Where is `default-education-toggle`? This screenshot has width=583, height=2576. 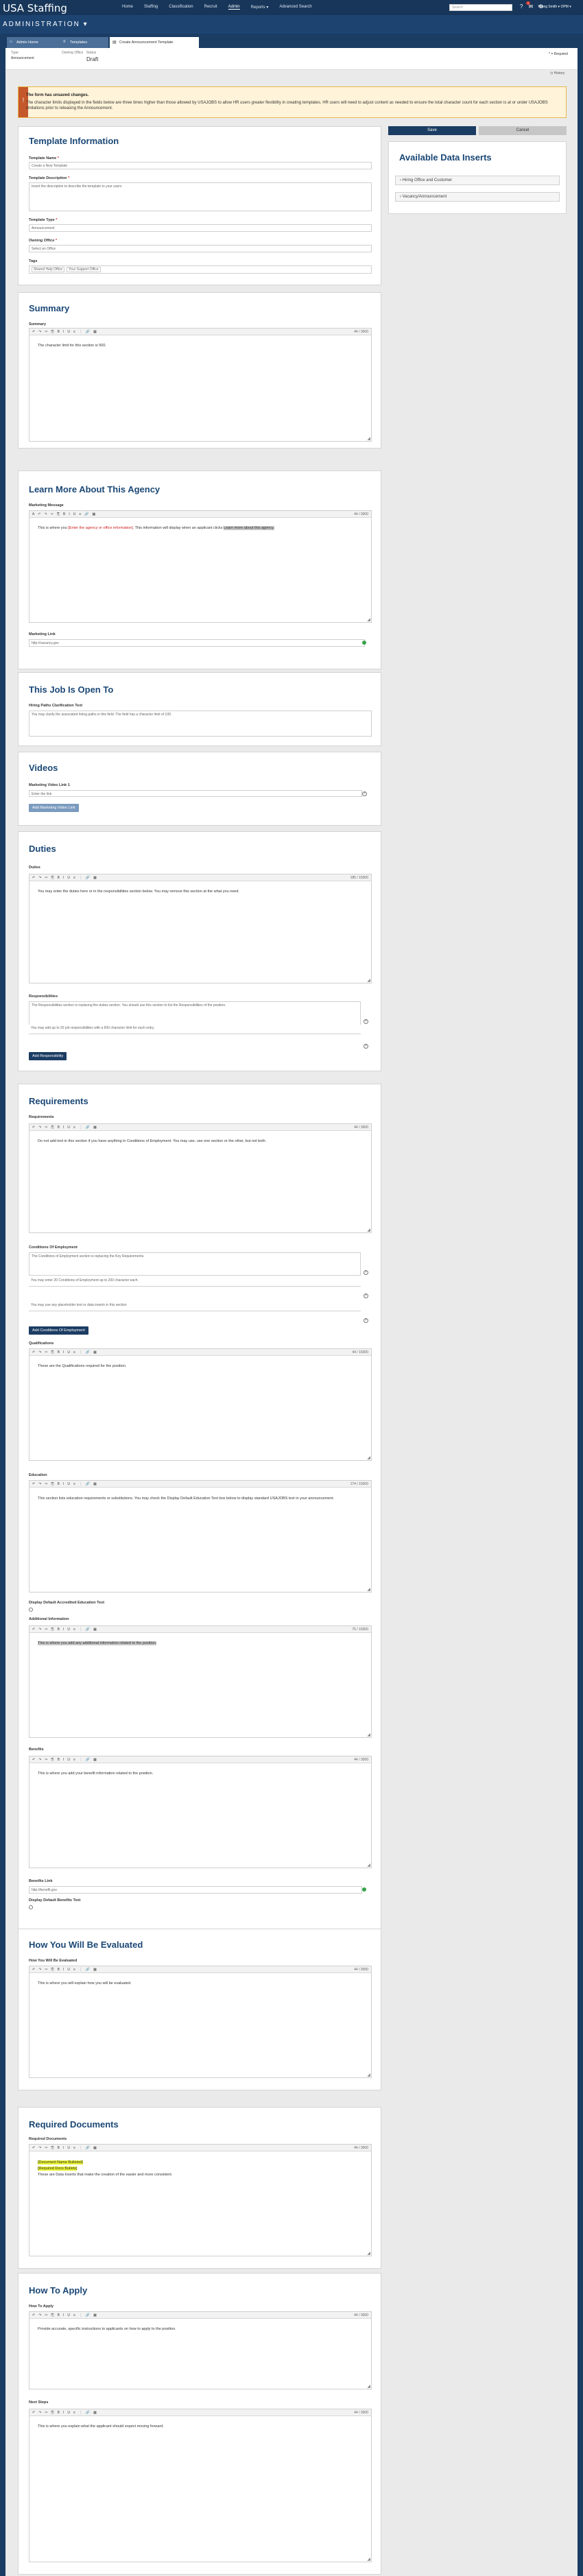 default-education-toggle is located at coordinates (31, 1610).